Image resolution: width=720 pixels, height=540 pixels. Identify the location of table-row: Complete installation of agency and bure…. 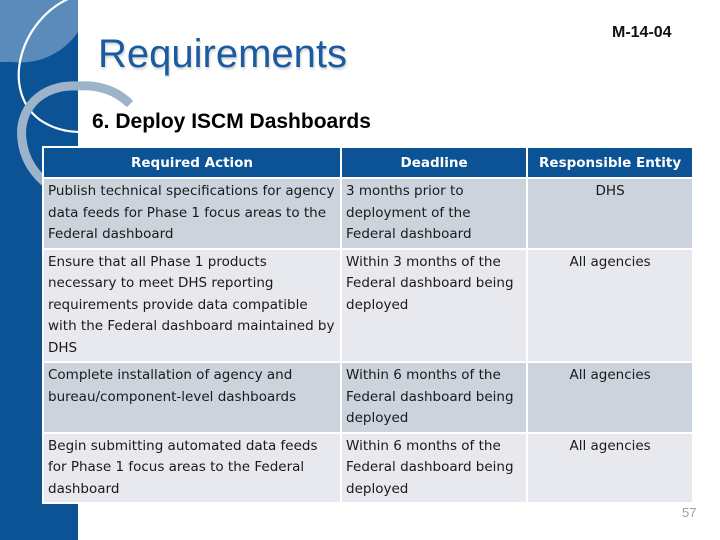
(368, 397).